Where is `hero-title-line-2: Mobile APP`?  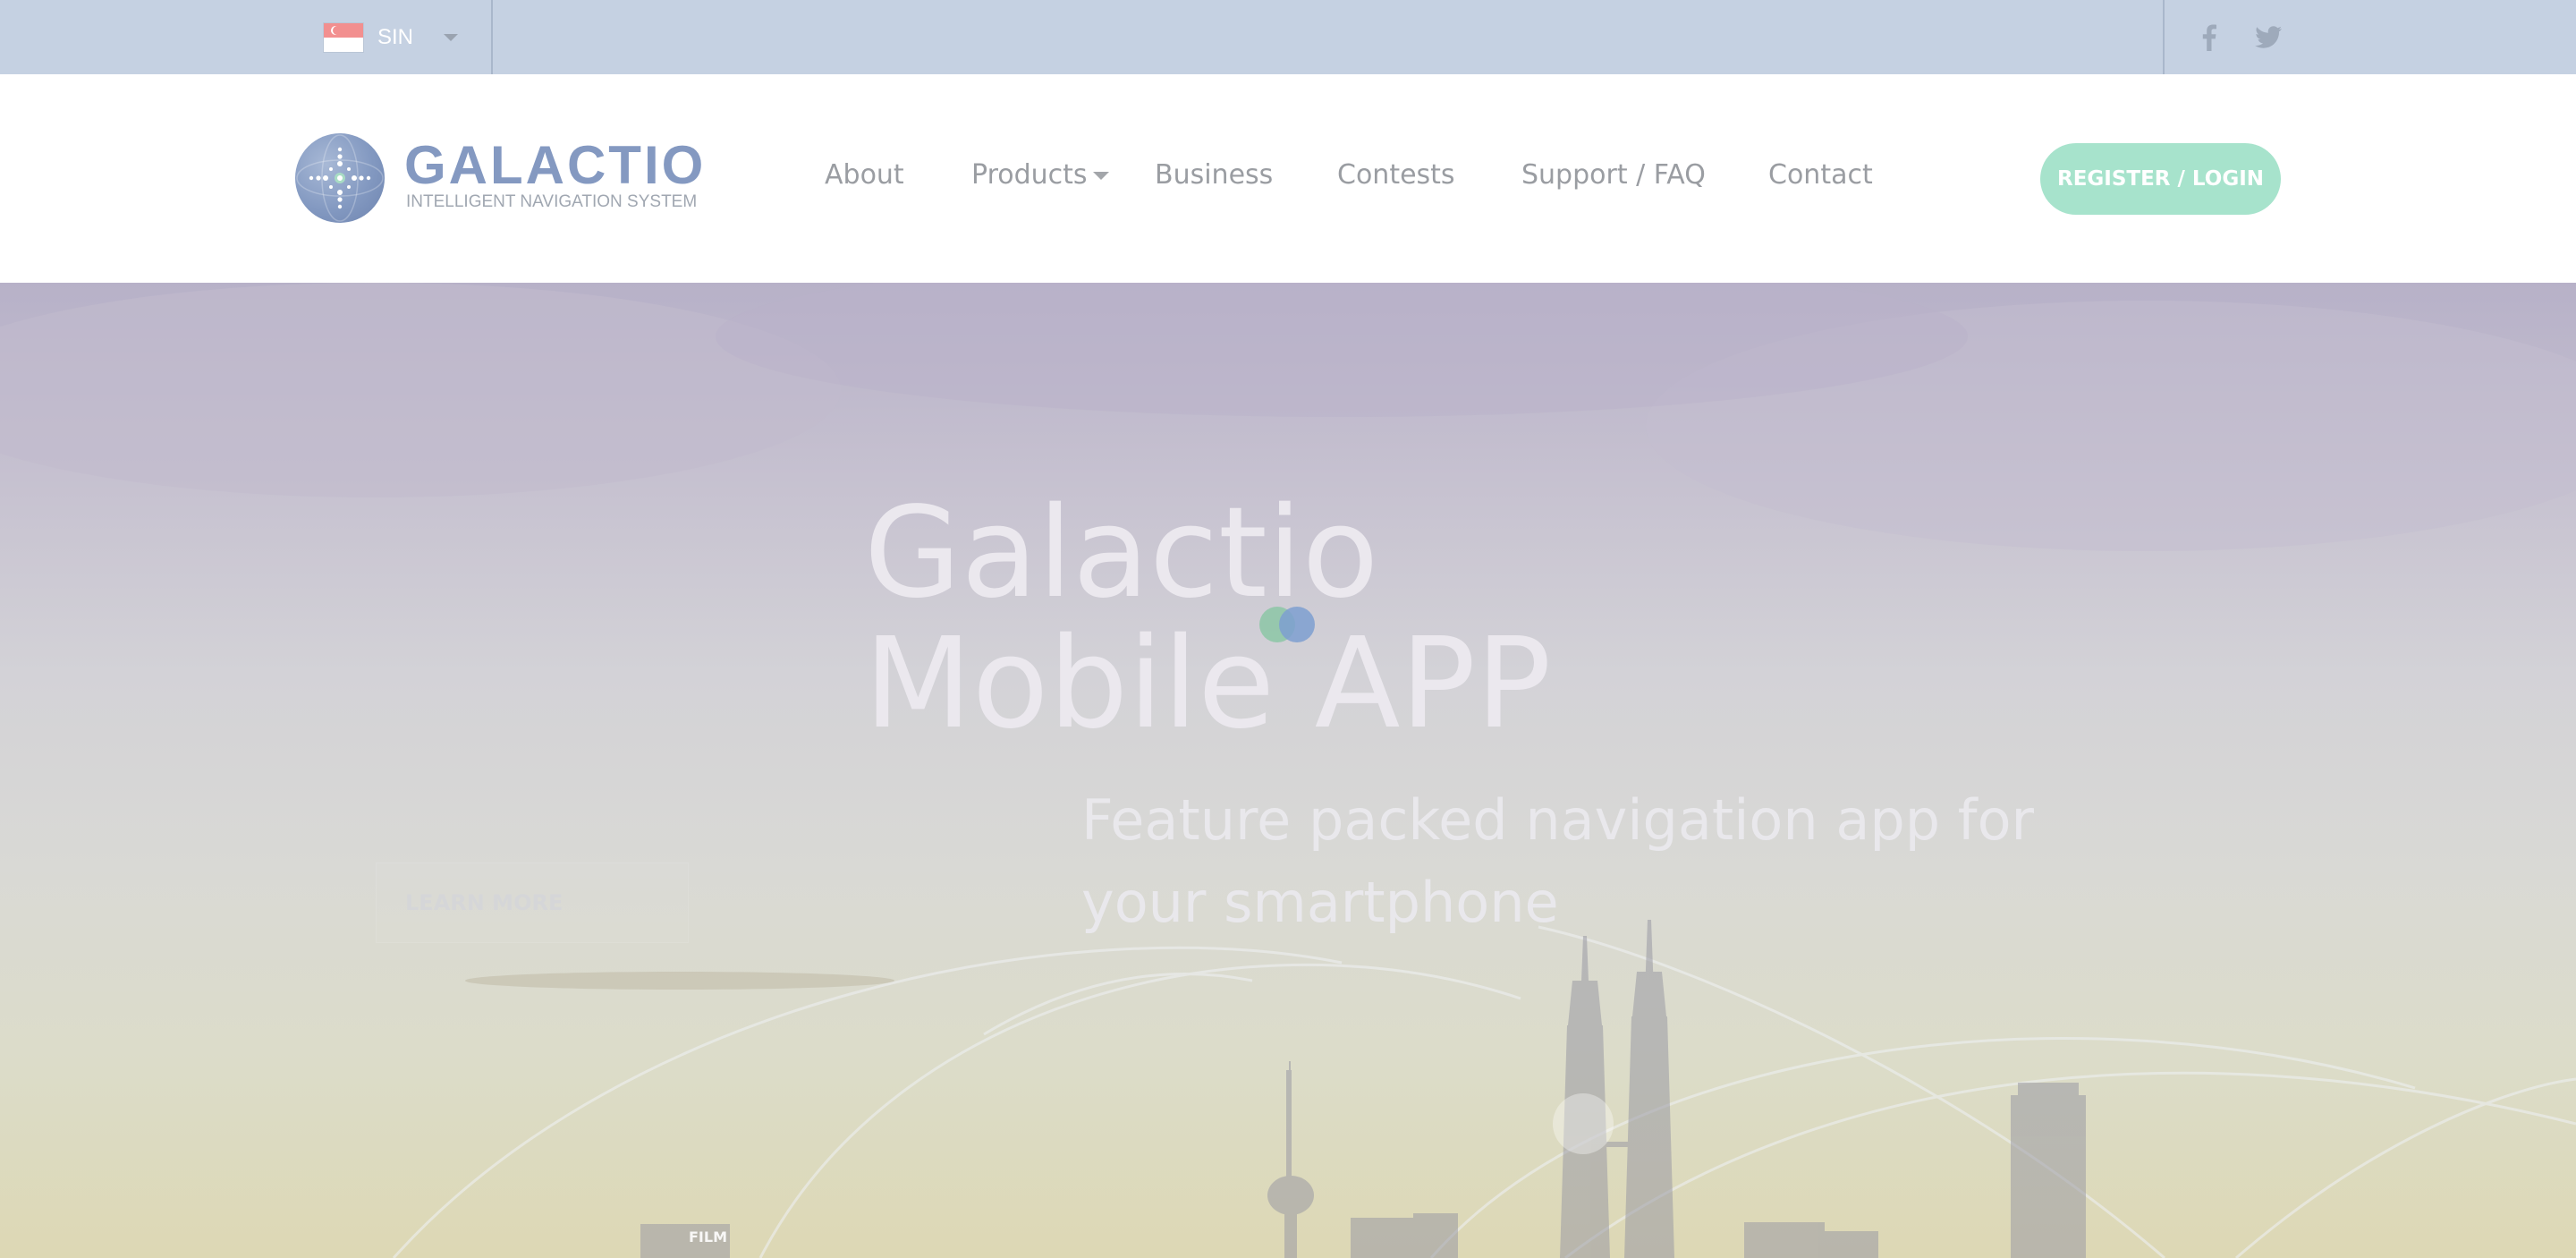
hero-title-line-2: Mobile APP is located at coordinates (1208, 684).